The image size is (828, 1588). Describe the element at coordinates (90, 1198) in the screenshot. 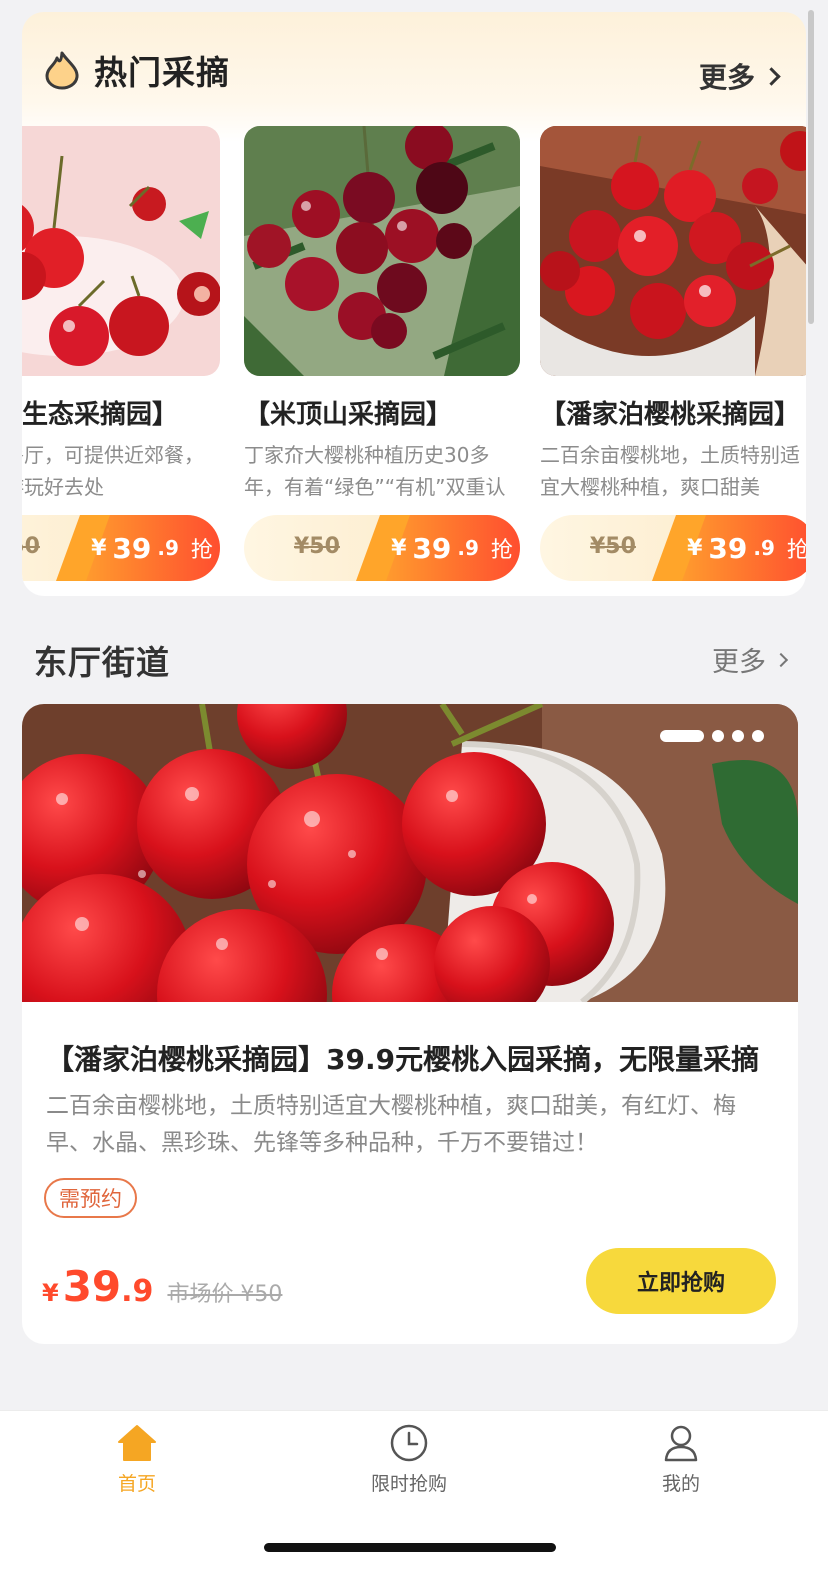

I see `reservation-badge: 需预约` at that location.